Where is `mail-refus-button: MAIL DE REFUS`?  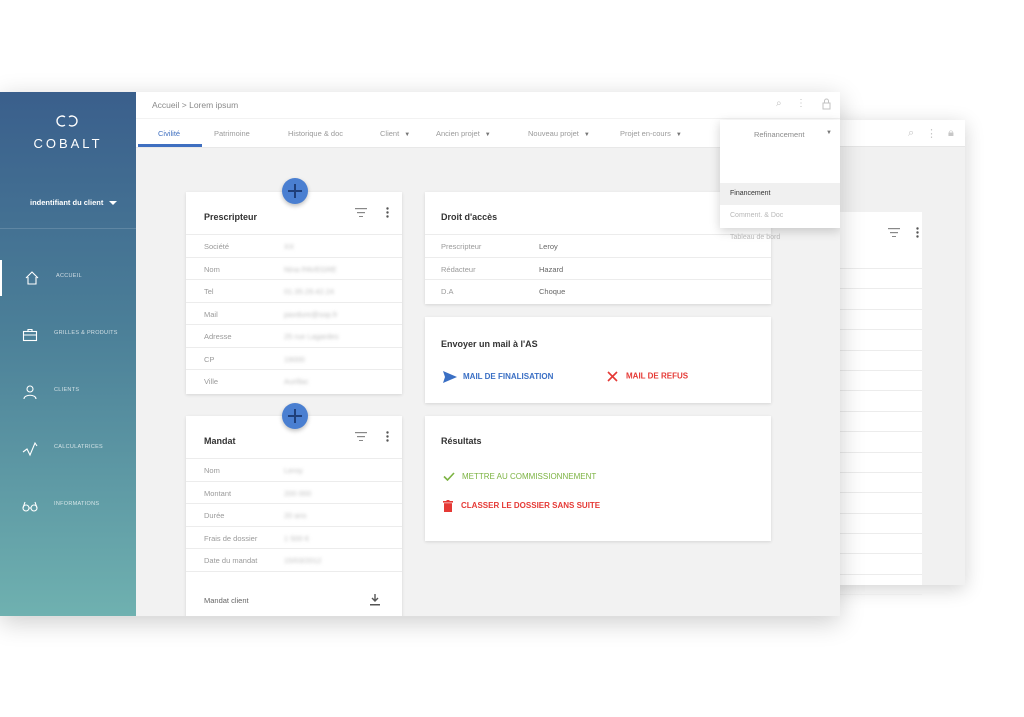
mail-refus-button: MAIL DE REFUS is located at coordinates (647, 376).